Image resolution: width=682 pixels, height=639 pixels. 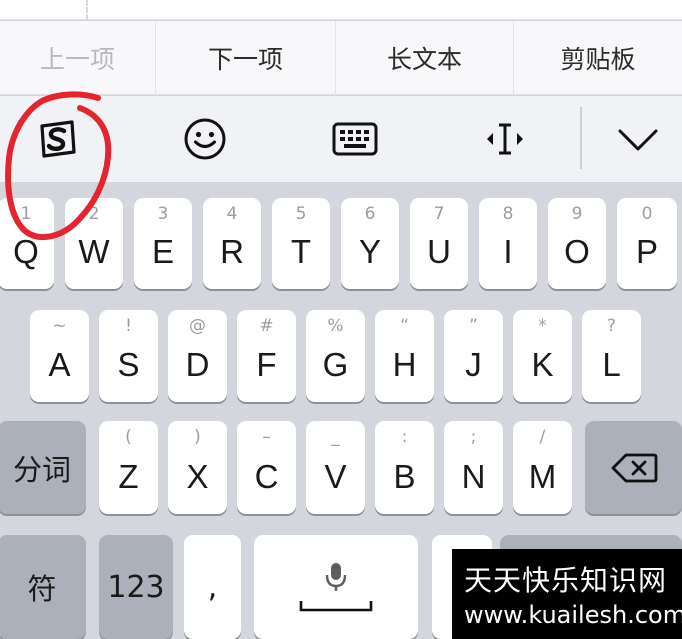 I want to click on key-sub-label: !, so click(x=128, y=326).